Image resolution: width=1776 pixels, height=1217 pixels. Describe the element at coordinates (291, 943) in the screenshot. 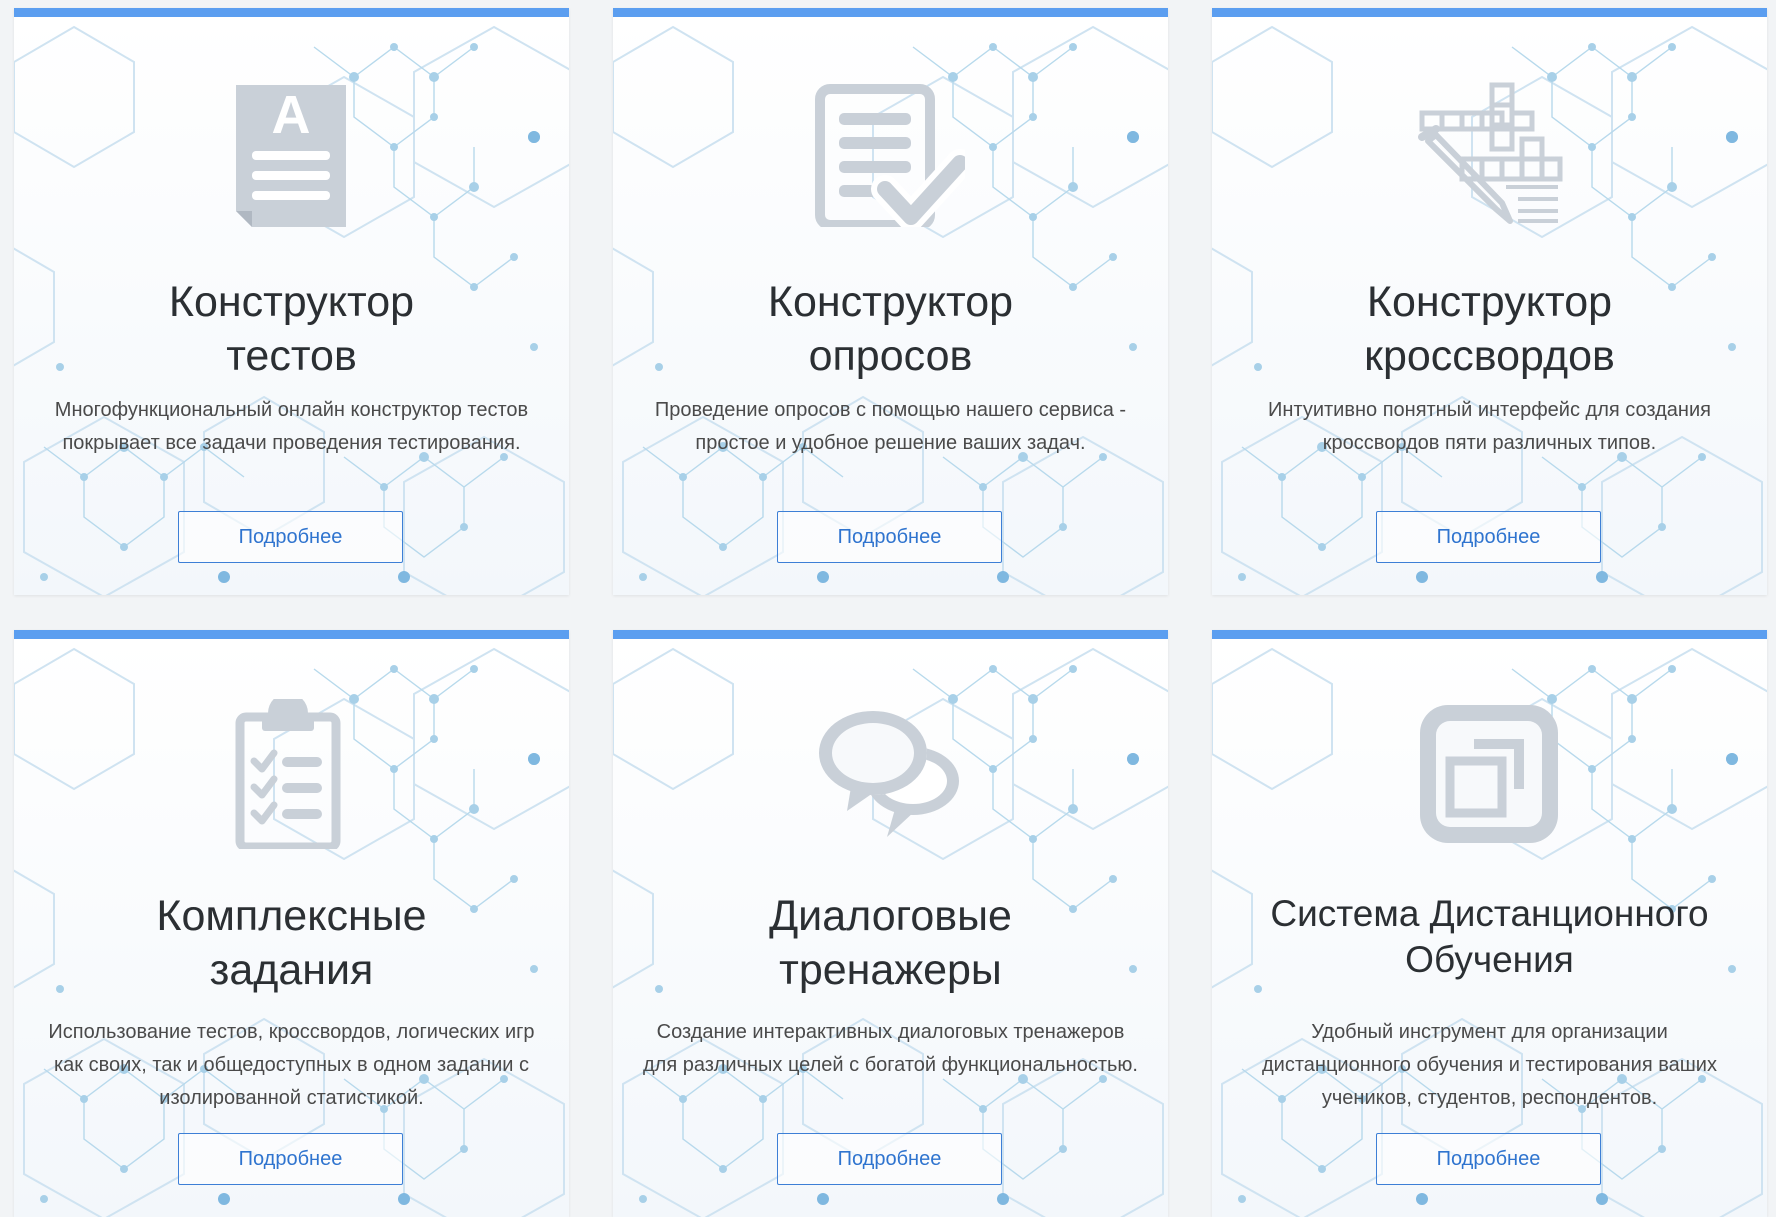

I see `card-title: Комплексные задания` at that location.